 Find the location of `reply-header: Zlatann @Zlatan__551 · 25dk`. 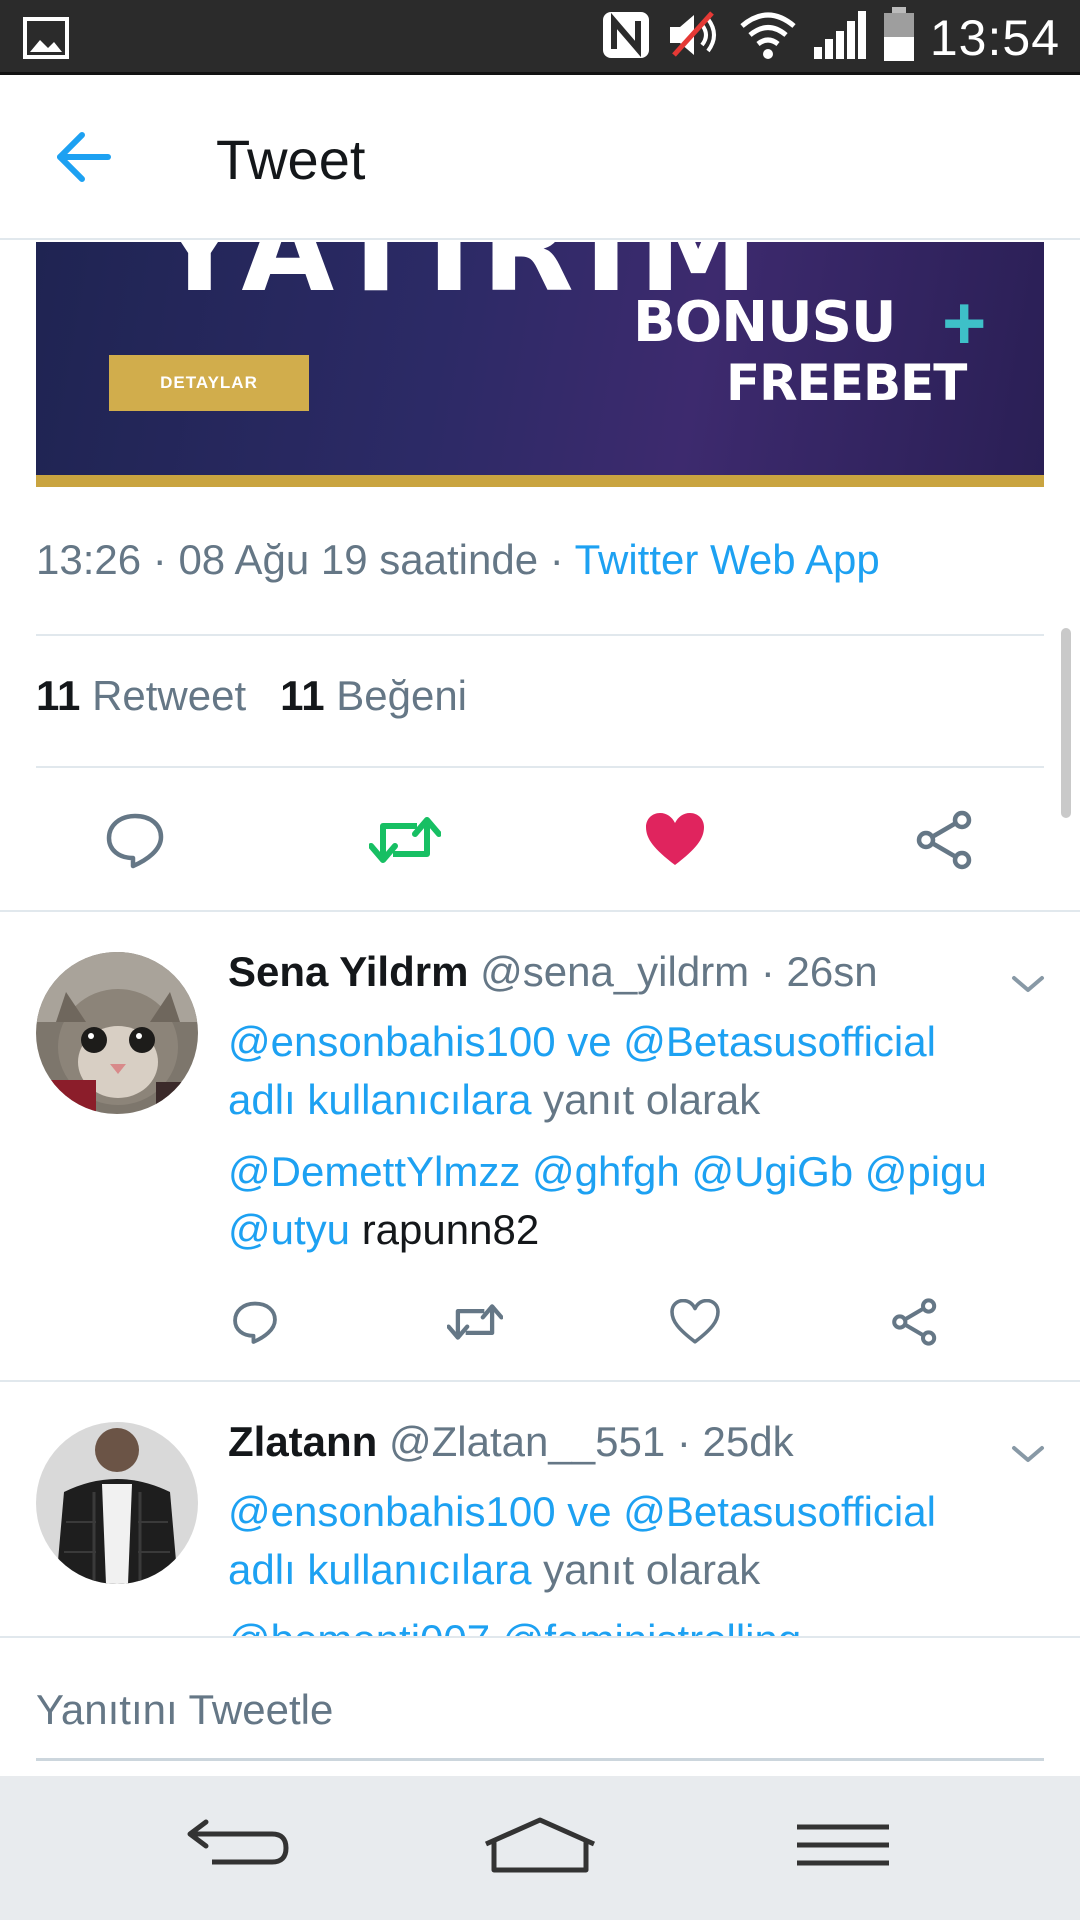

reply-header: Zlatann @Zlatan__551 · 25dk is located at coordinates (511, 1441).